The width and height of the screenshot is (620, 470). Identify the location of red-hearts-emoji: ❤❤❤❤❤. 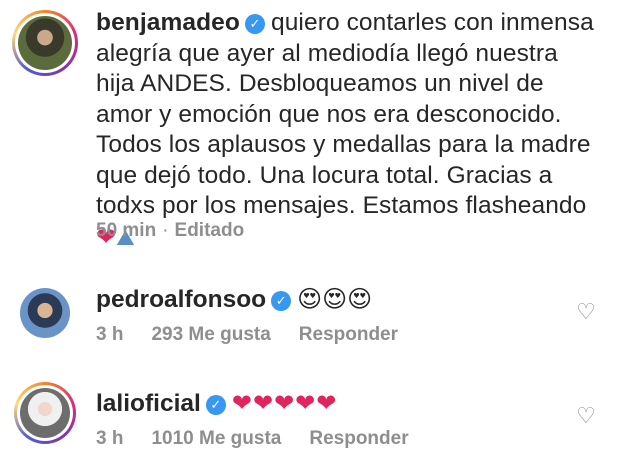
(284, 403).